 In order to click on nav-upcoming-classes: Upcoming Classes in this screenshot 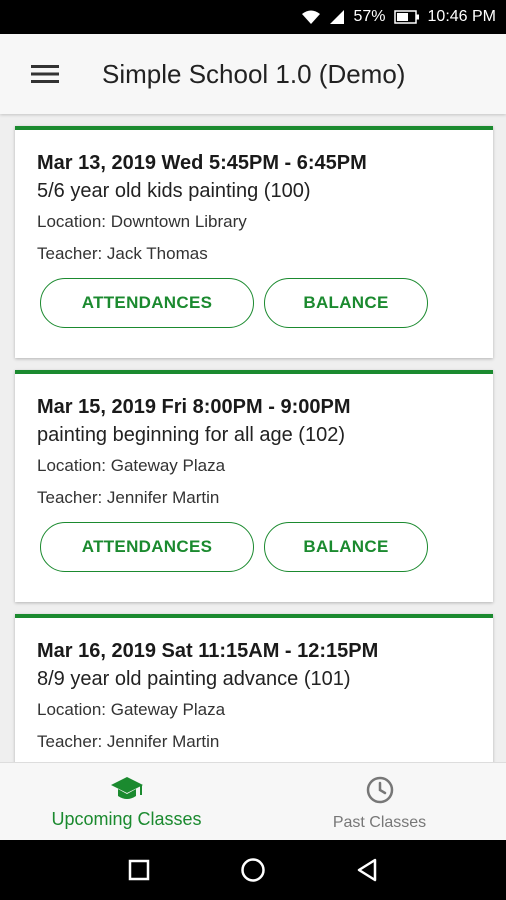, I will do `click(126, 801)`.